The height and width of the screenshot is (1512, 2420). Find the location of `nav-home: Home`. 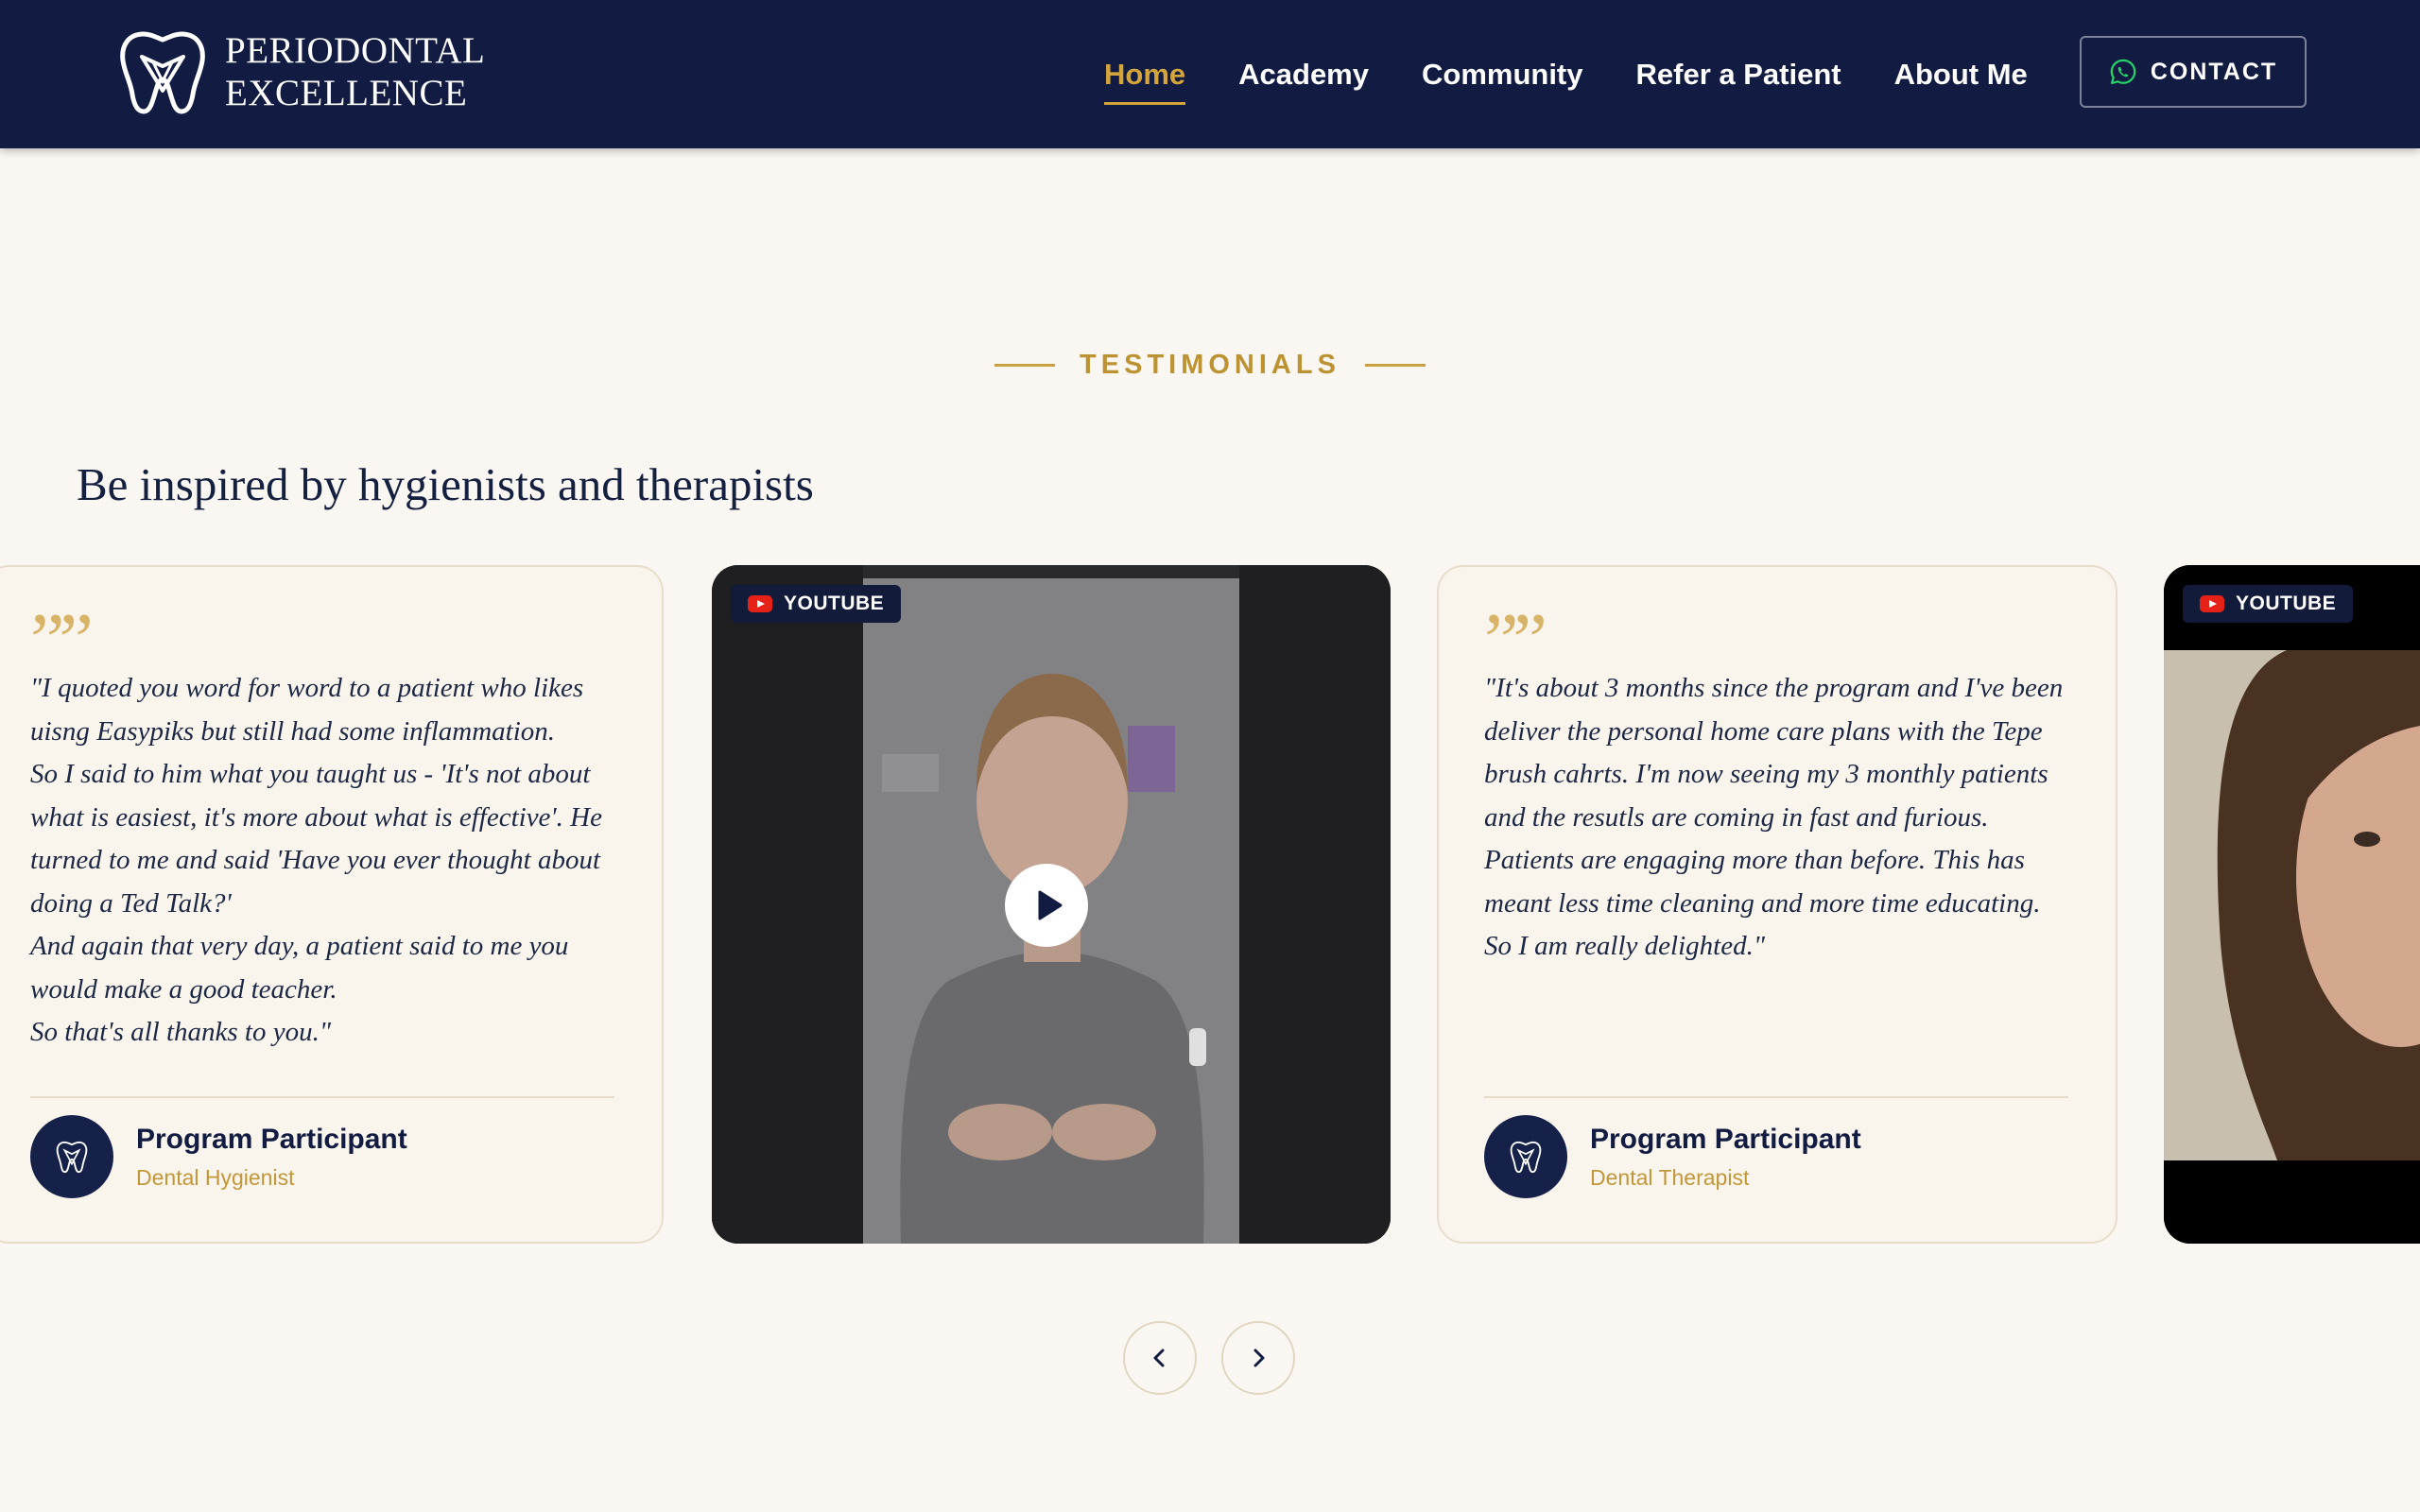

nav-home: Home is located at coordinates (1145, 81).